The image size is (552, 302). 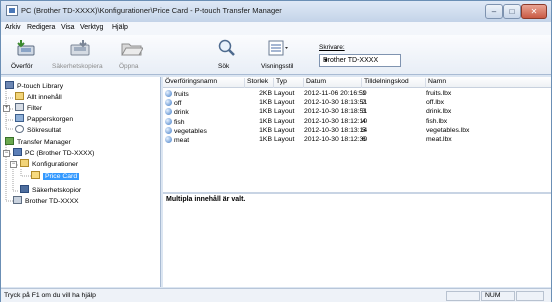 What do you see at coordinates (53, 153) in the screenshot?
I see `tree-pc: PC (Brother TD-XXXX)` at bounding box center [53, 153].